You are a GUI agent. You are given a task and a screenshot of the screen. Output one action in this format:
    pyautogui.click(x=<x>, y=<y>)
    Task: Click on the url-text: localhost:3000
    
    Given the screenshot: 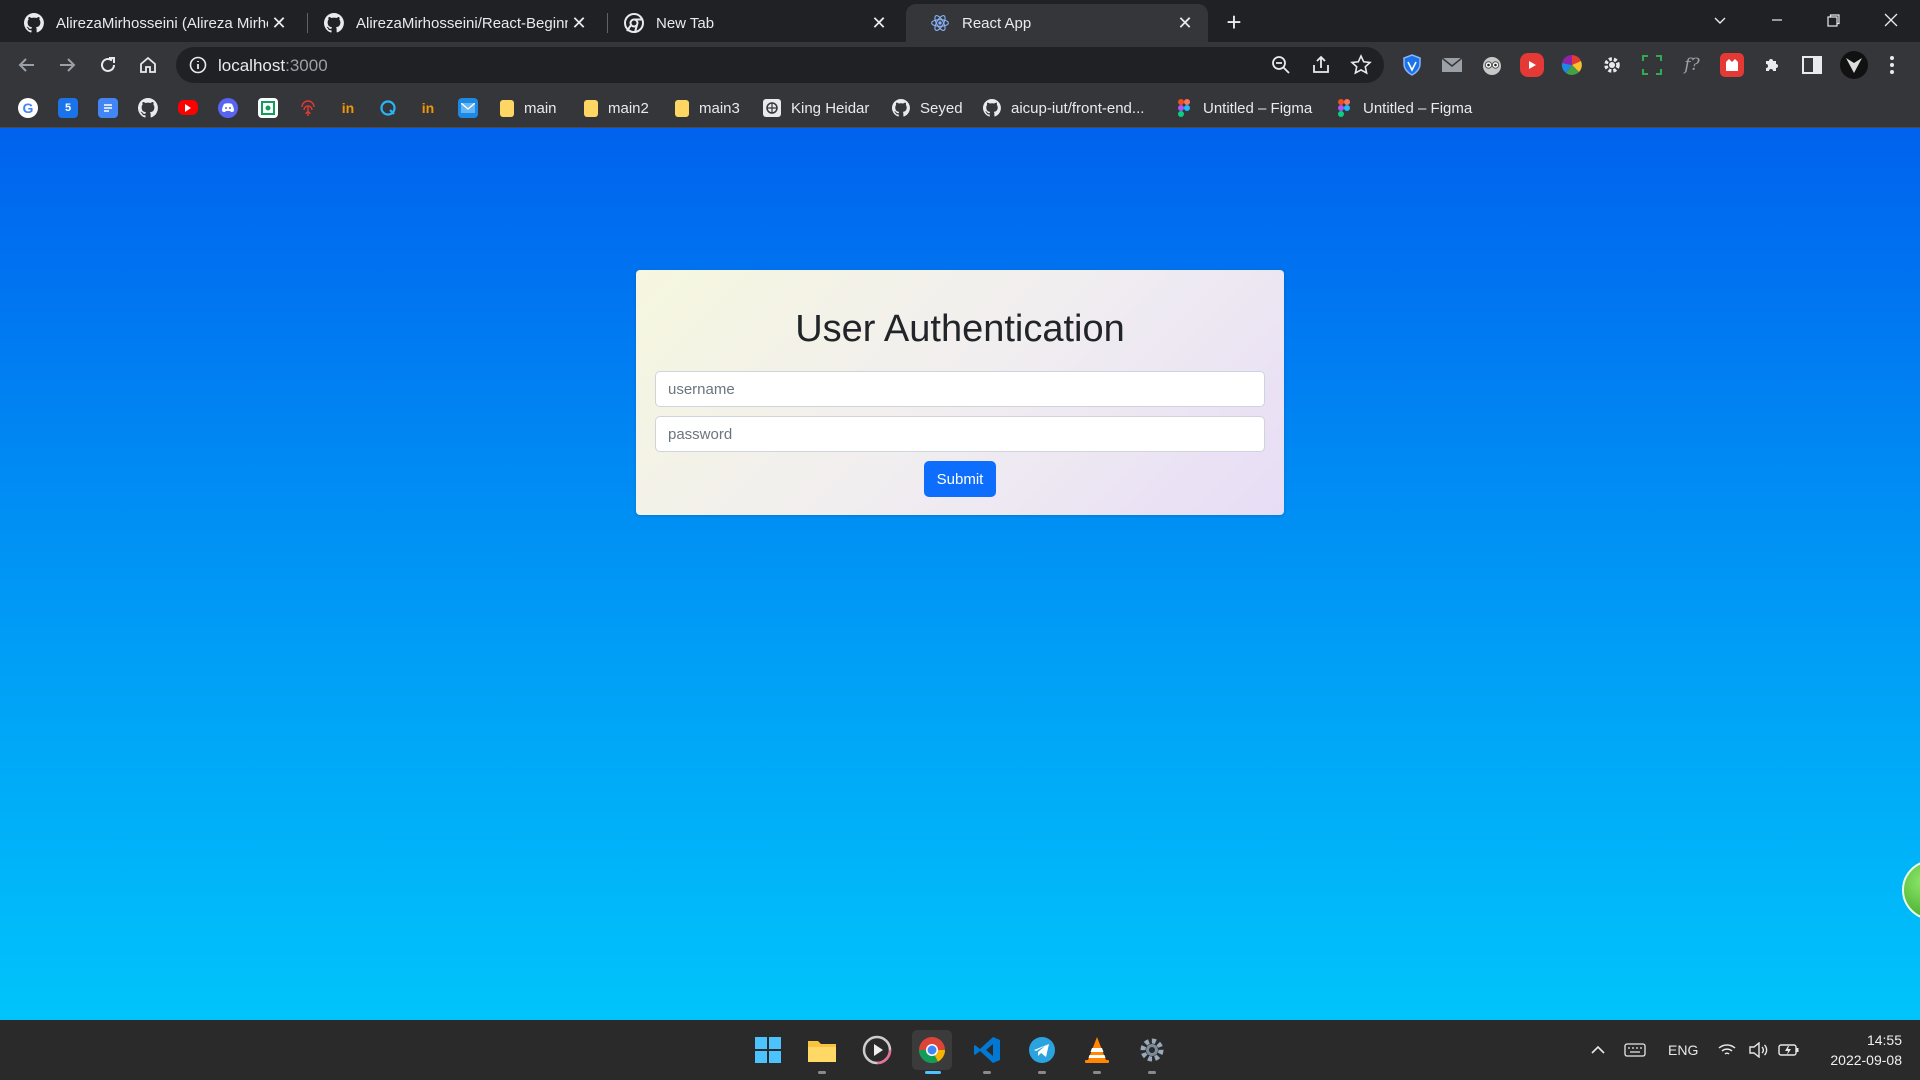 What is the action you would take?
    pyautogui.click(x=273, y=66)
    